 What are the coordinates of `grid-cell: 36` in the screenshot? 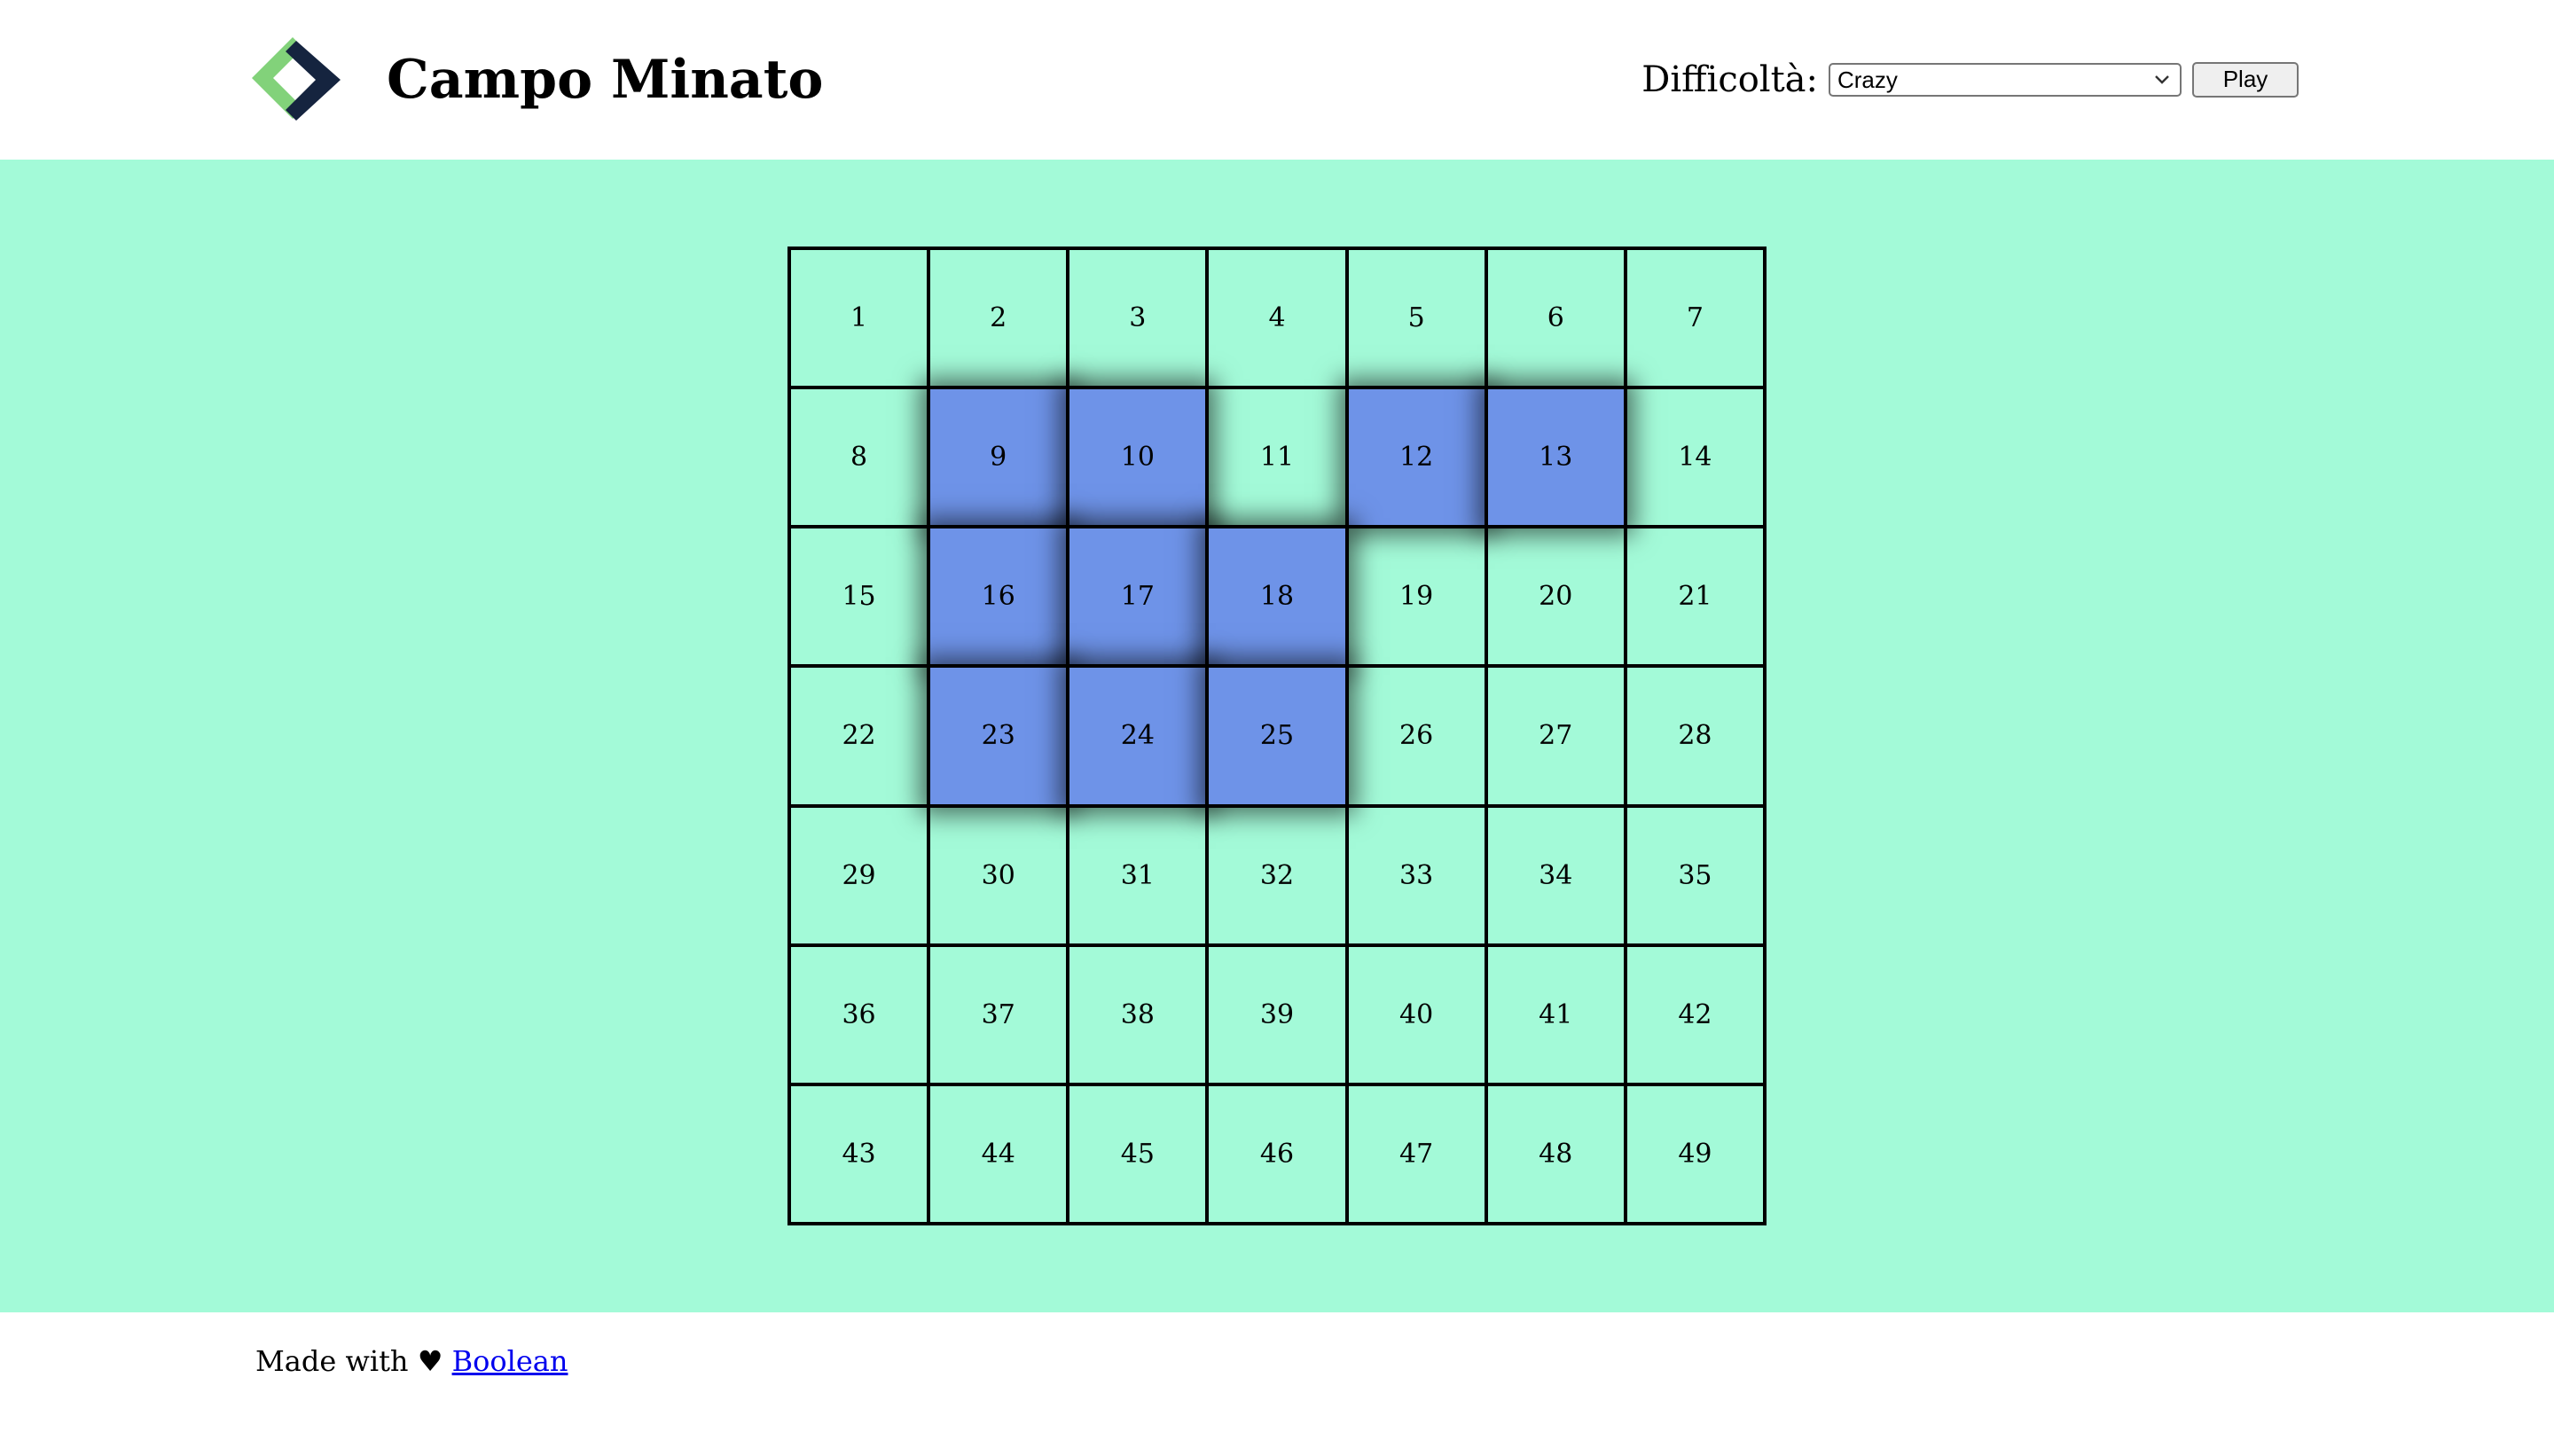 It's located at (859, 1014).